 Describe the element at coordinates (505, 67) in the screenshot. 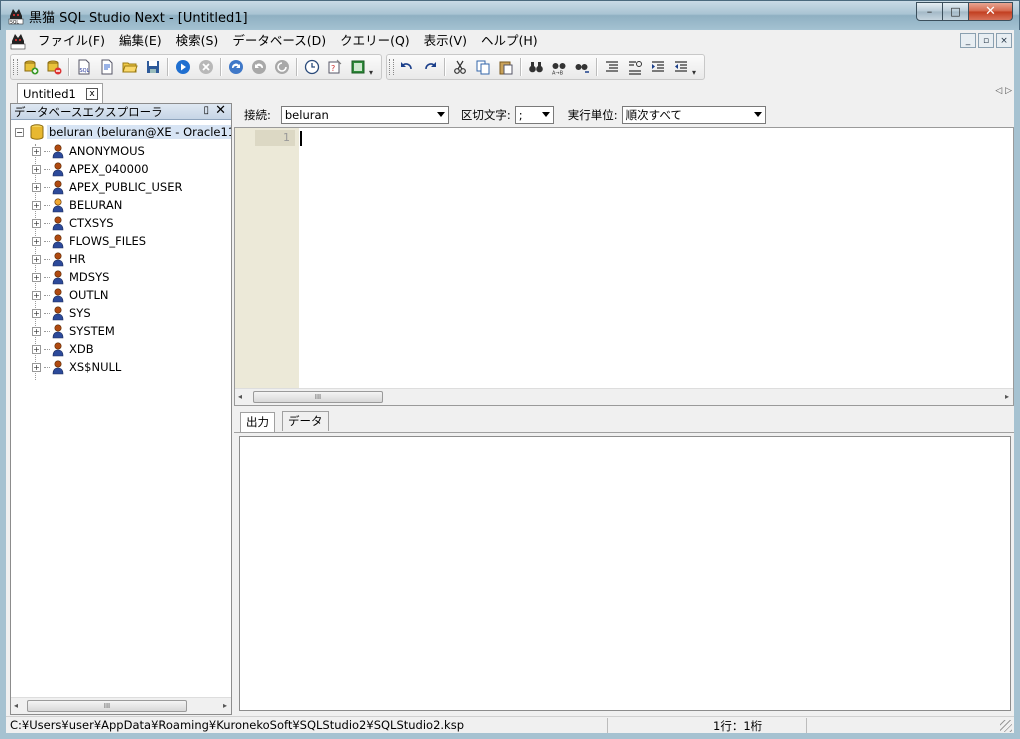

I see `paste-icon` at that location.